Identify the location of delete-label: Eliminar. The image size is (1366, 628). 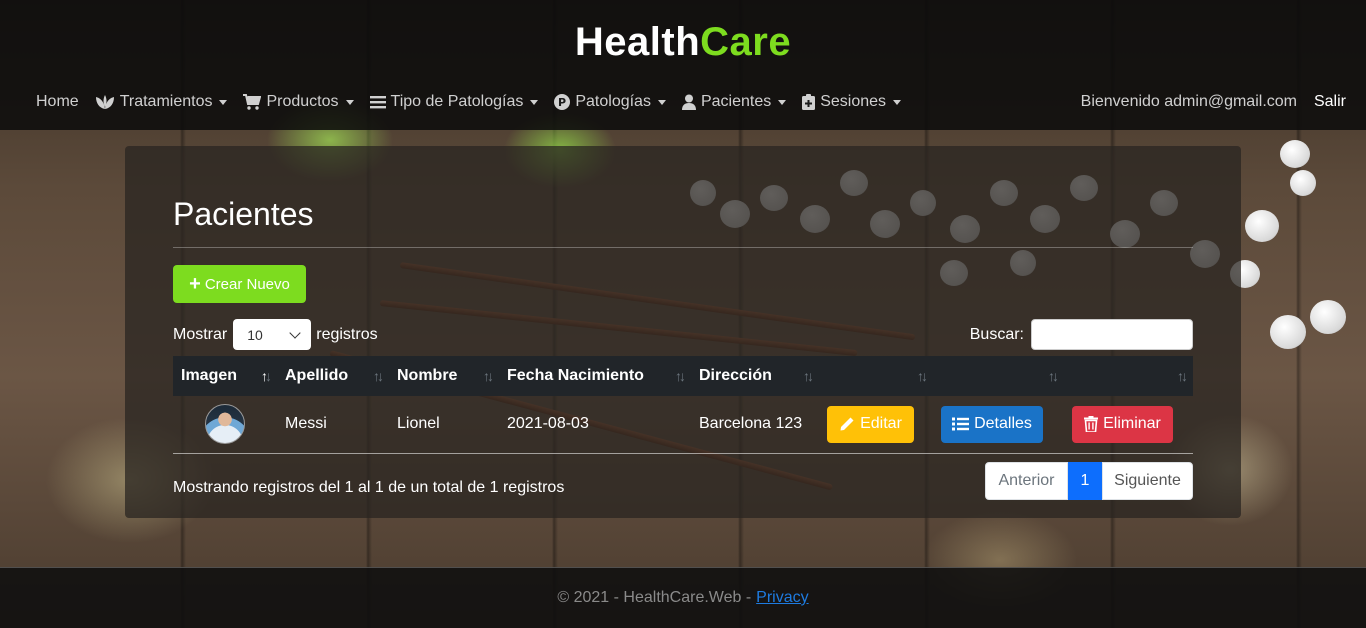
(1132, 424).